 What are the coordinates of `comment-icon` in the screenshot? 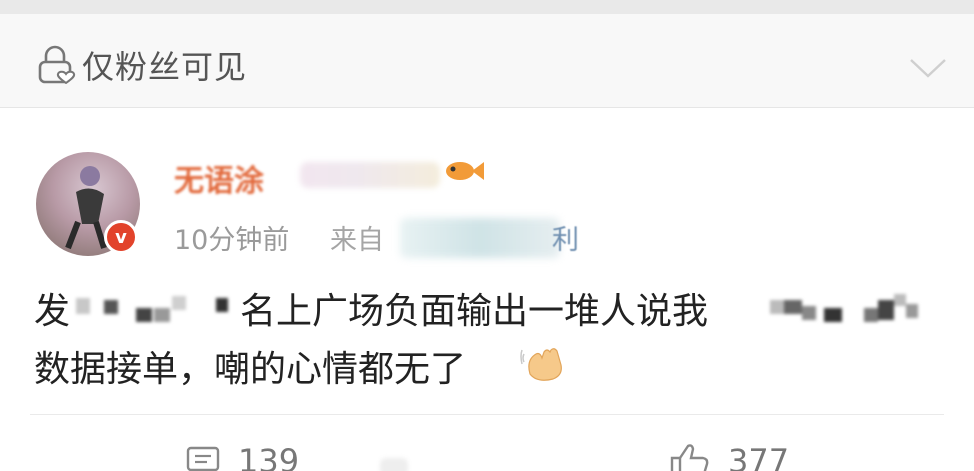 It's located at (203, 458).